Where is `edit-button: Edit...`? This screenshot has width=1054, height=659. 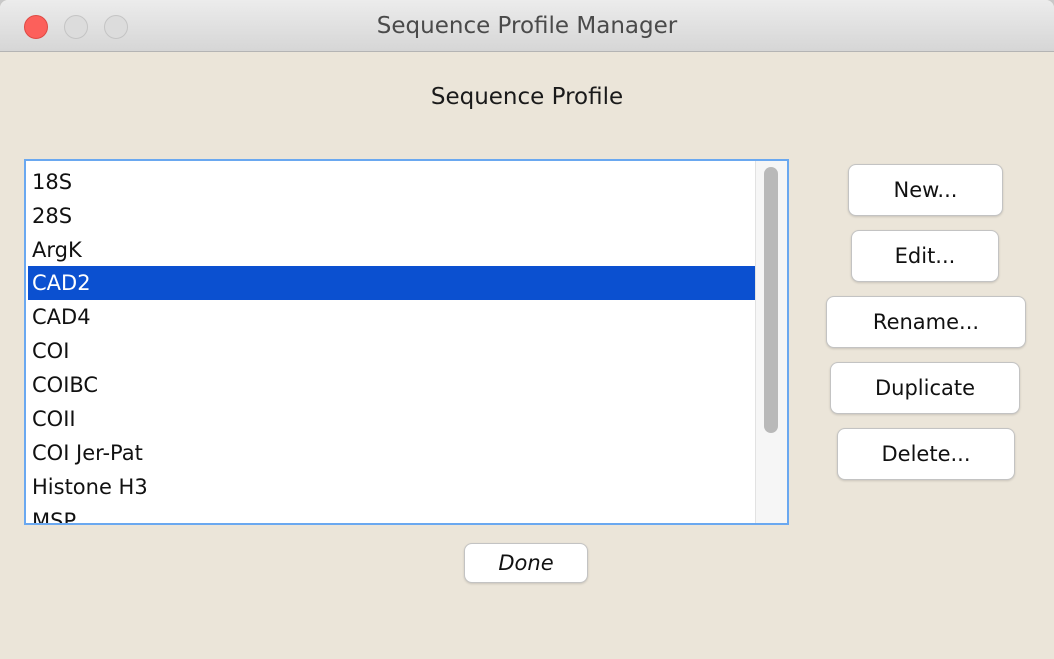
edit-button: Edit... is located at coordinates (925, 256).